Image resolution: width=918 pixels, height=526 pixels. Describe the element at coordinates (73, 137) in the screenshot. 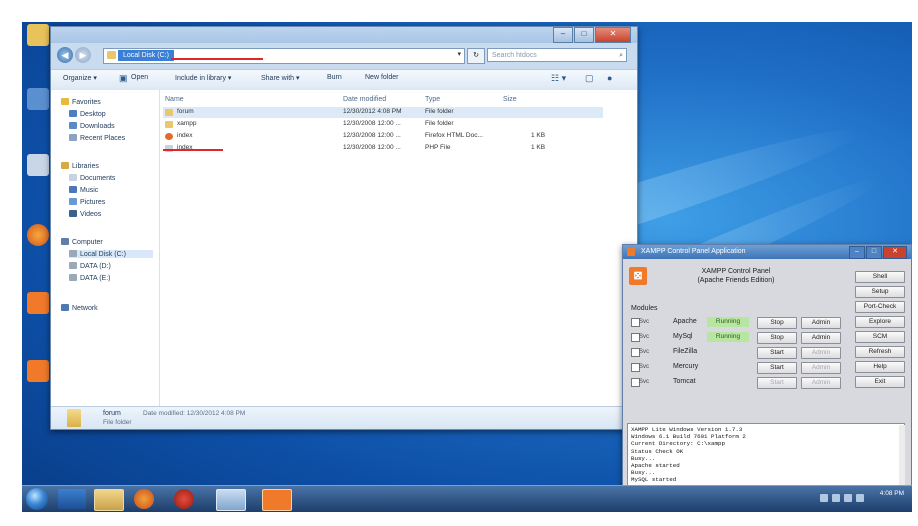

I see `recent-places-icon` at that location.